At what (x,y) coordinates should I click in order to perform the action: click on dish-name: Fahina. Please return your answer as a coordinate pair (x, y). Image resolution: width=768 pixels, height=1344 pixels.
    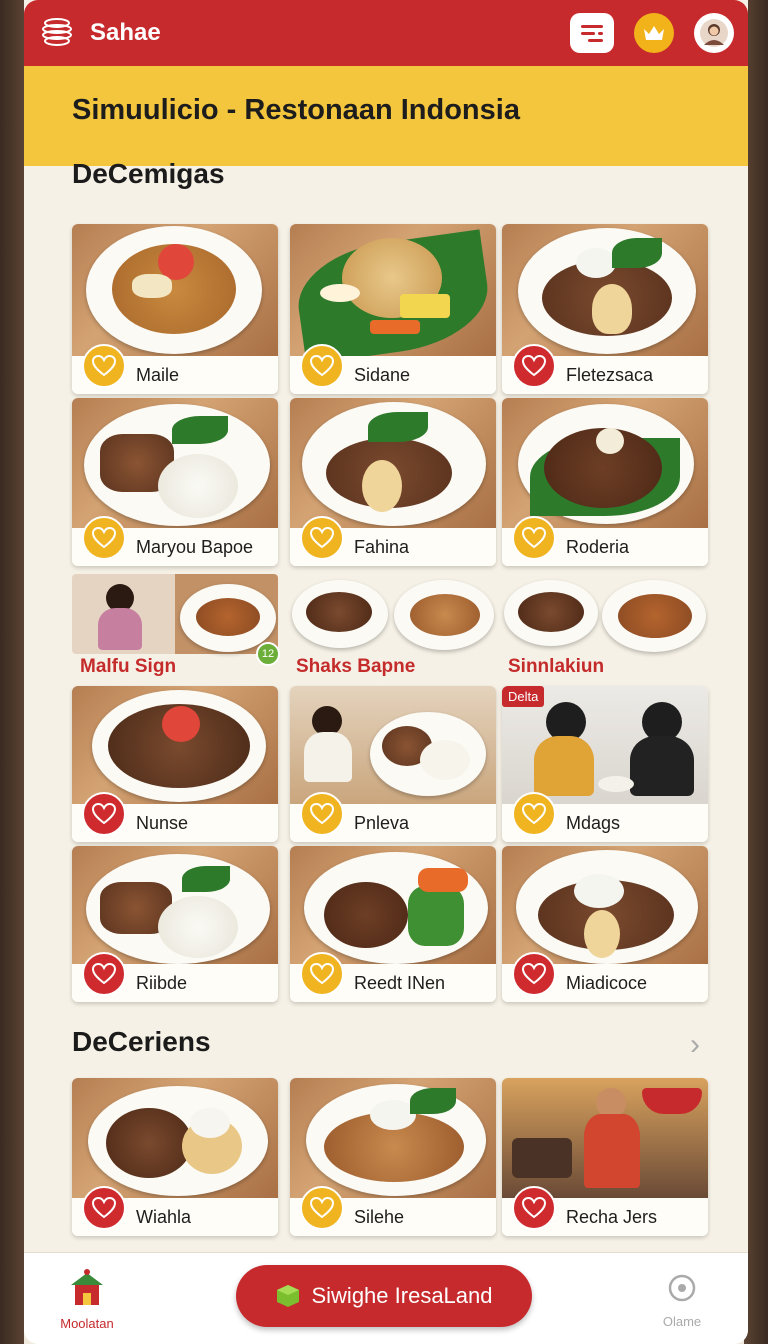
    Looking at the image, I should click on (382, 546).